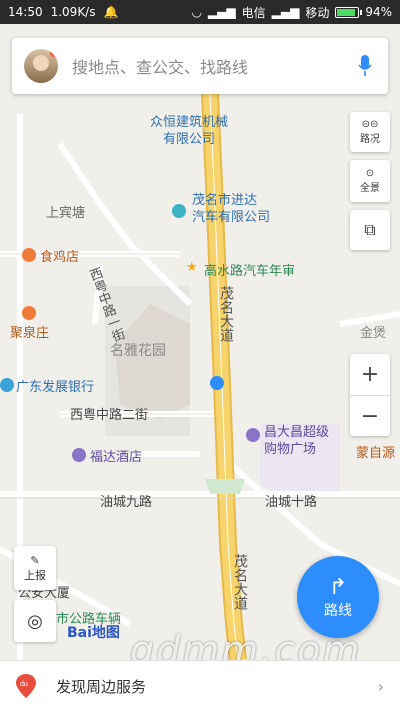 The image size is (400, 711). Describe the element at coordinates (192, 267) in the screenshot. I see `star-icon: ★` at that location.